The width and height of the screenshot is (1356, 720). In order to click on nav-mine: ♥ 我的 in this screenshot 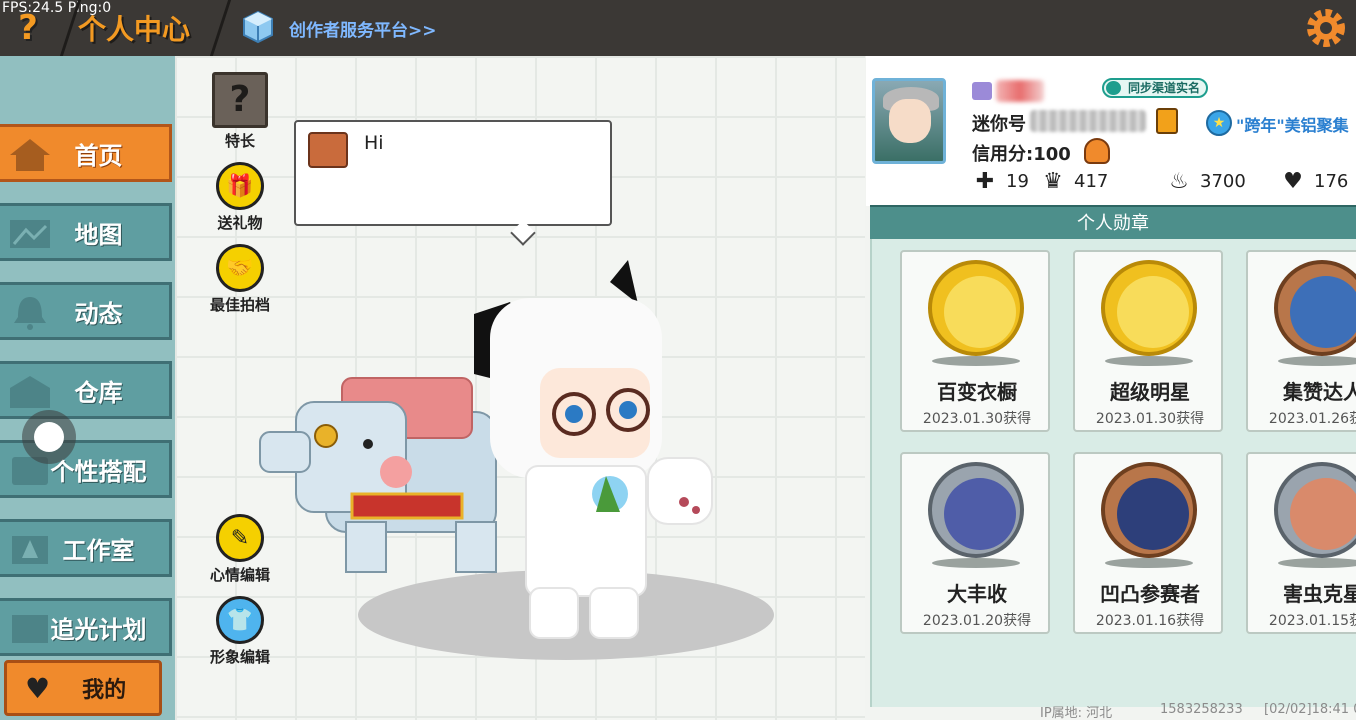, I will do `click(83, 688)`.